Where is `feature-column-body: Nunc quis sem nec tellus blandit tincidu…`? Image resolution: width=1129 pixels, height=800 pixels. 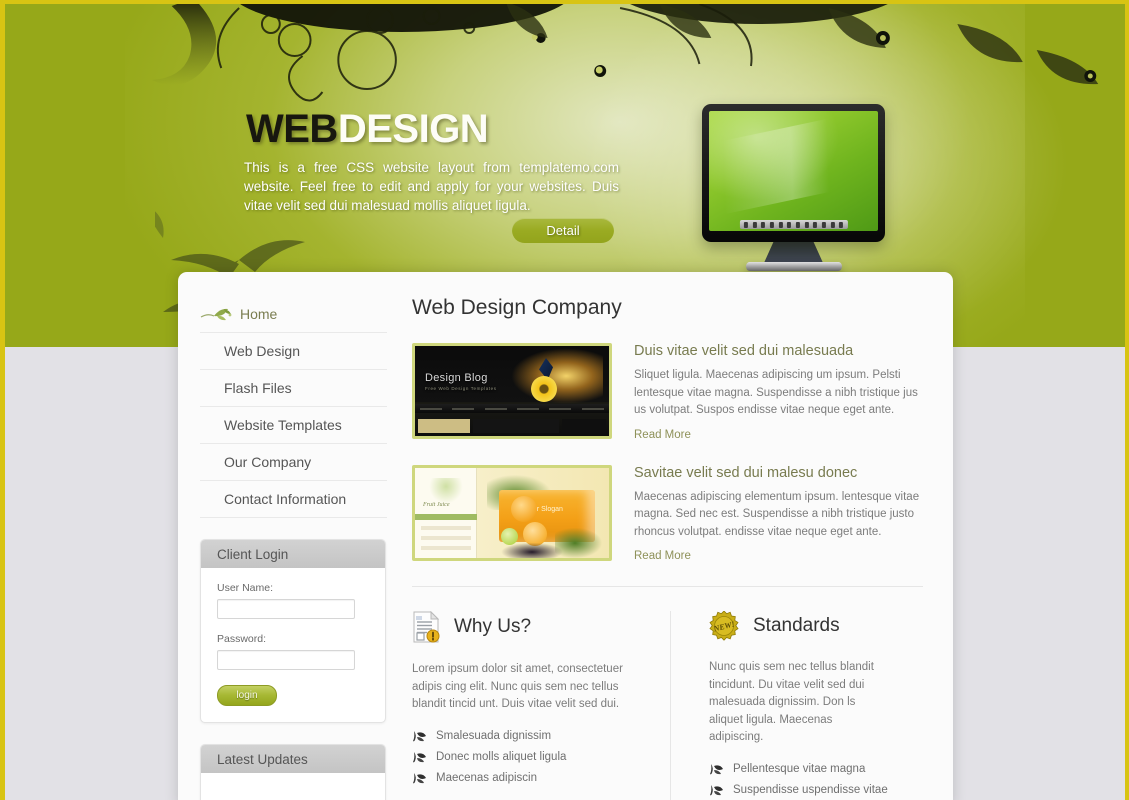
feature-column-body: Nunc quis sem nec tellus blandit tincidu… is located at coordinates (791, 702).